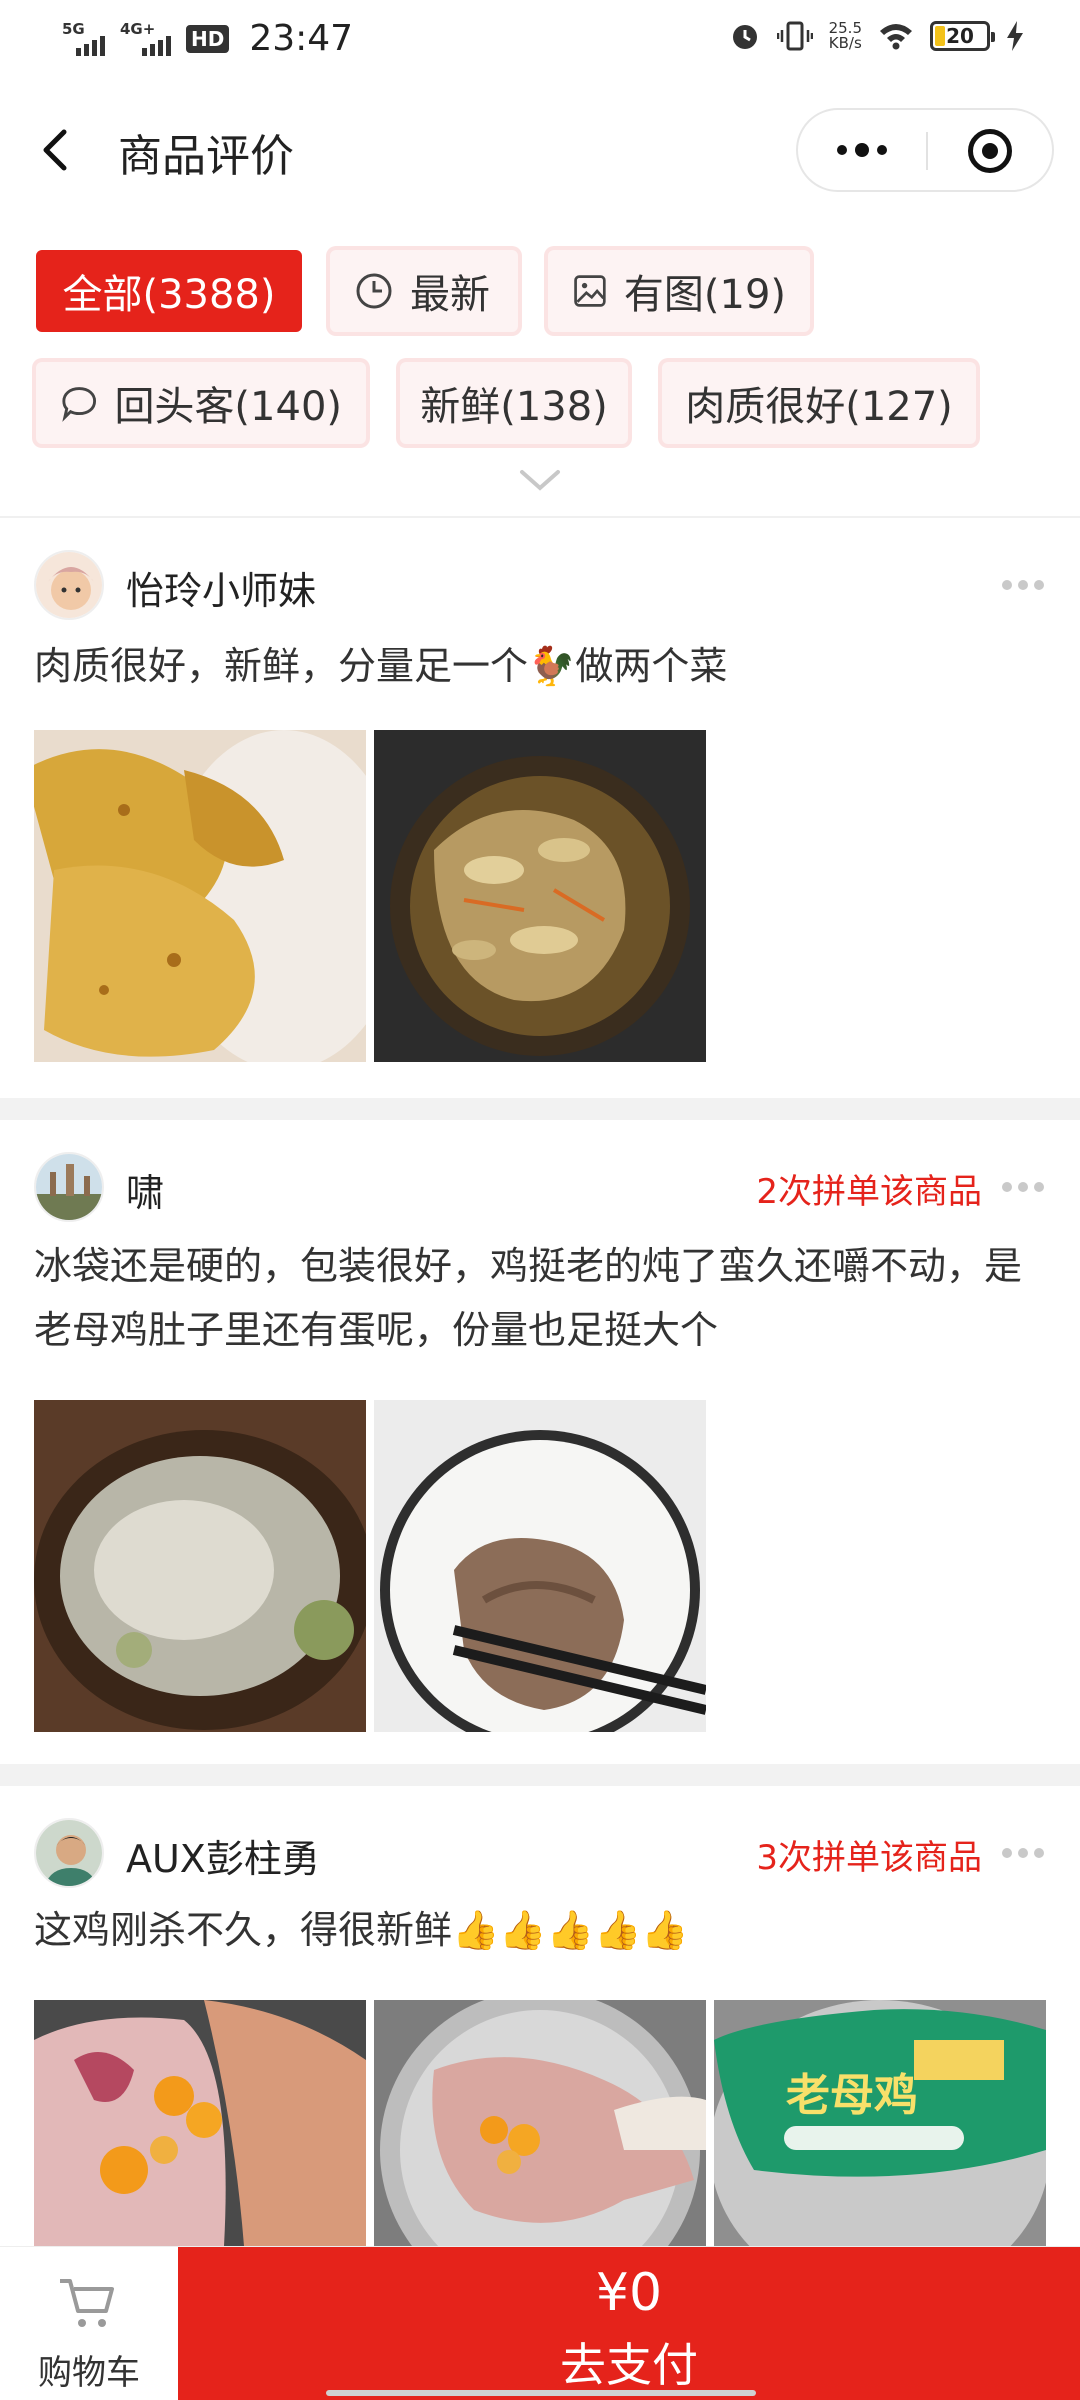  Describe the element at coordinates (862, 150) in the screenshot. I see `more-options-button` at that location.